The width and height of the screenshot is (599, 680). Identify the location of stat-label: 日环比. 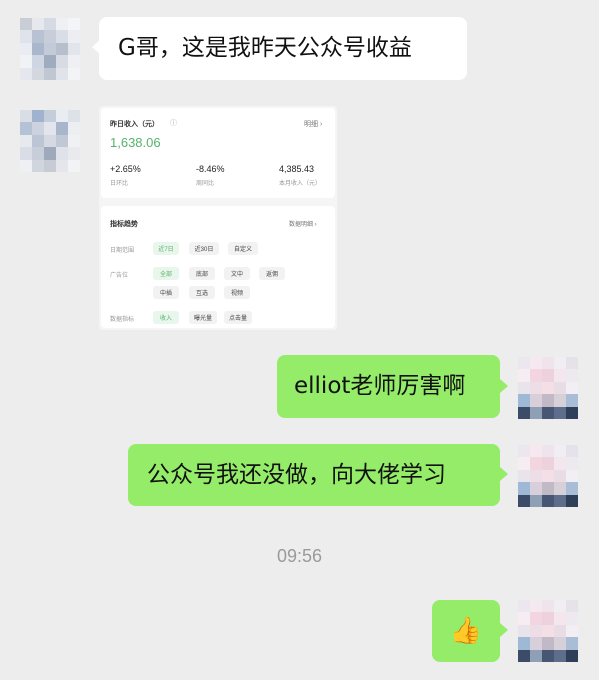
(119, 184).